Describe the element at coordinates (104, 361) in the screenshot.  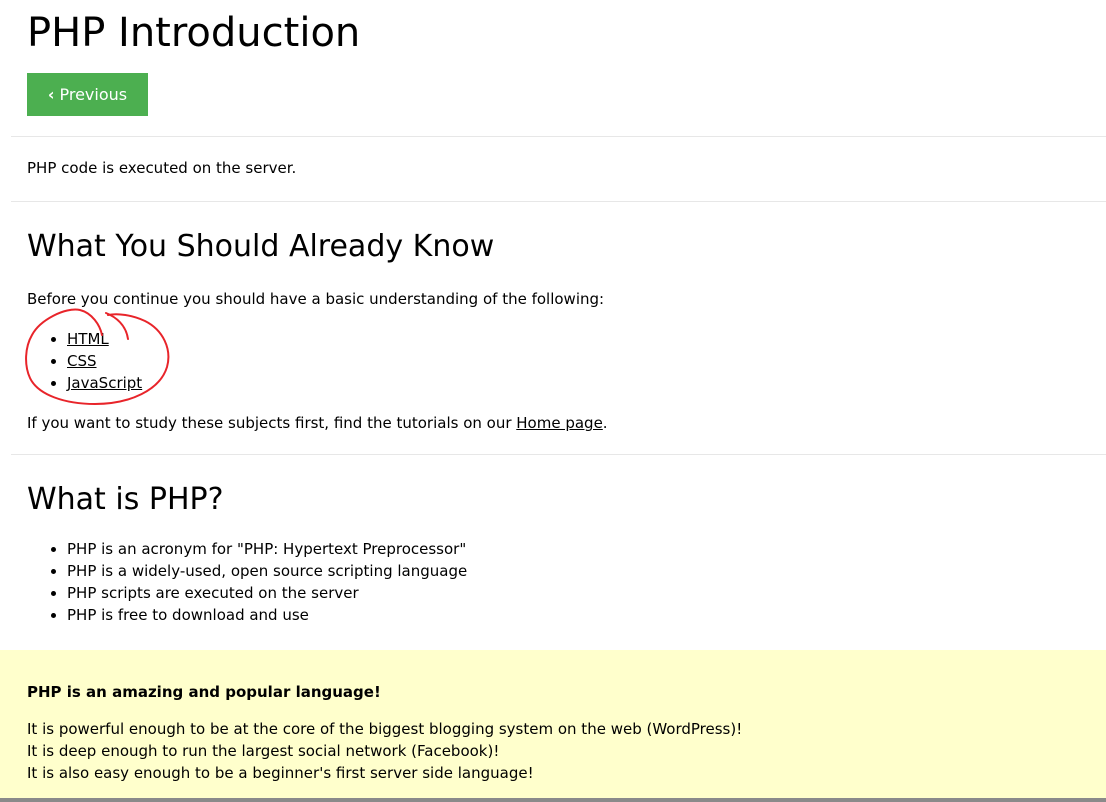
I see `list-item: CSS` at that location.